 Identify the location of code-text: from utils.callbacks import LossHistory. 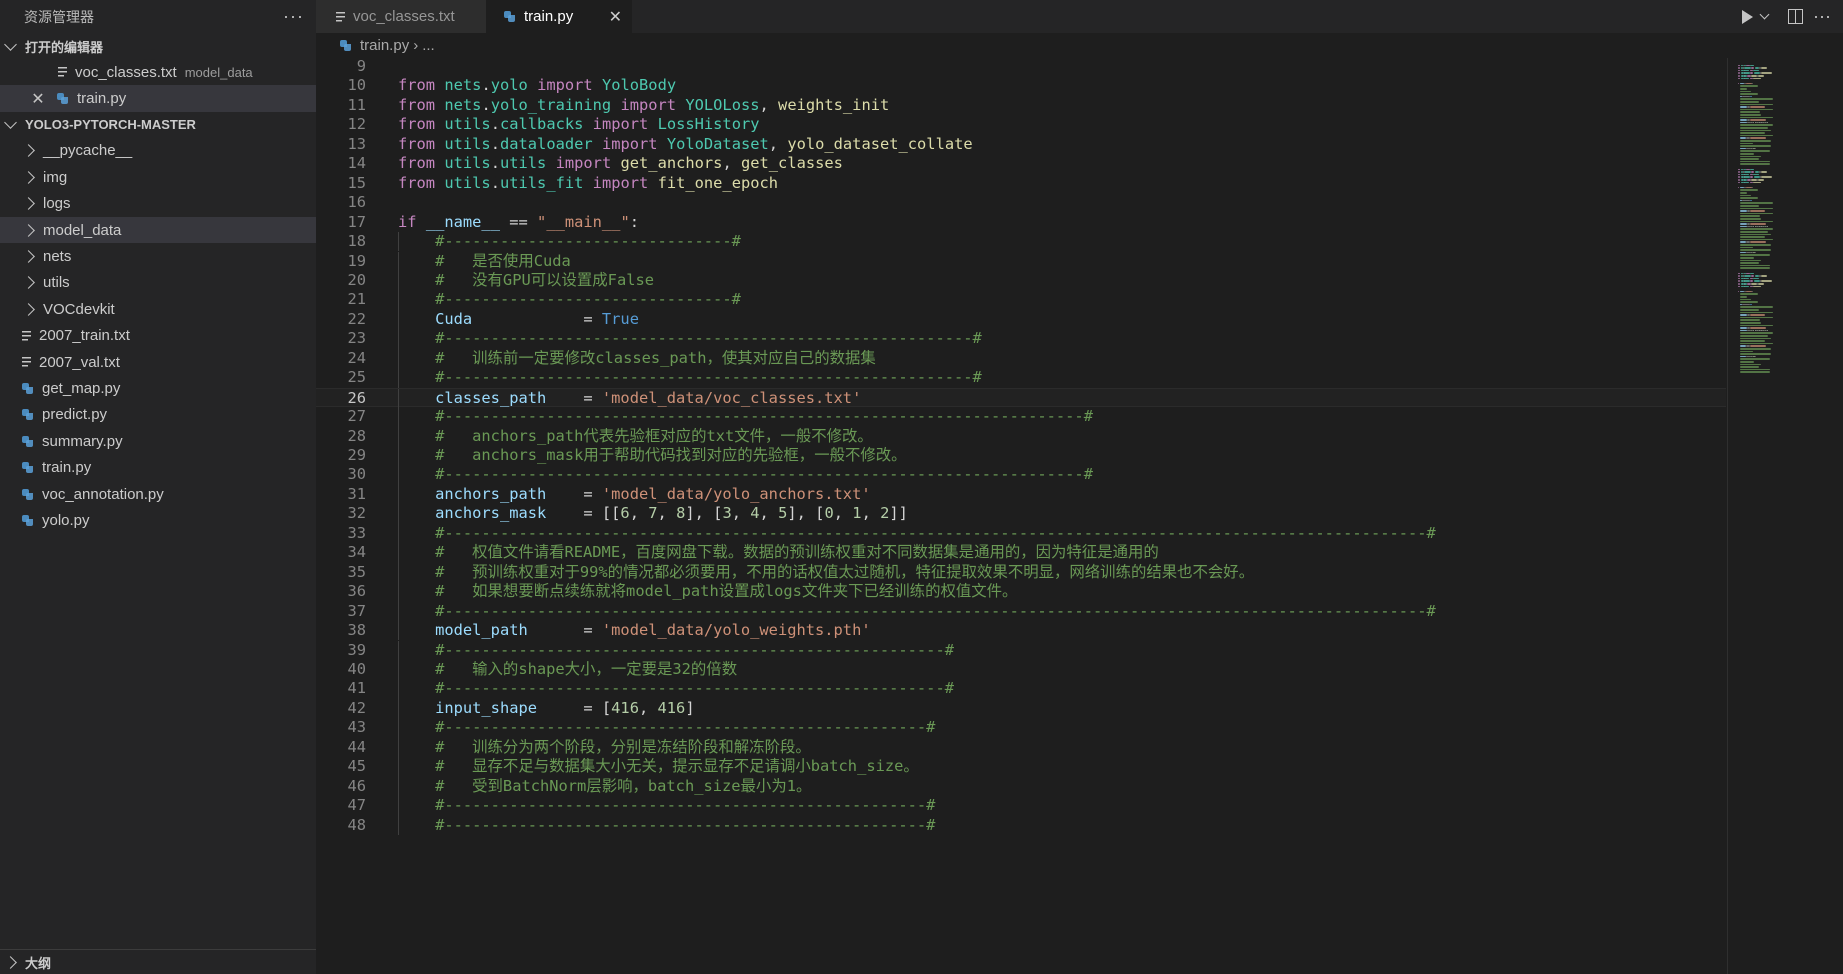
(579, 124).